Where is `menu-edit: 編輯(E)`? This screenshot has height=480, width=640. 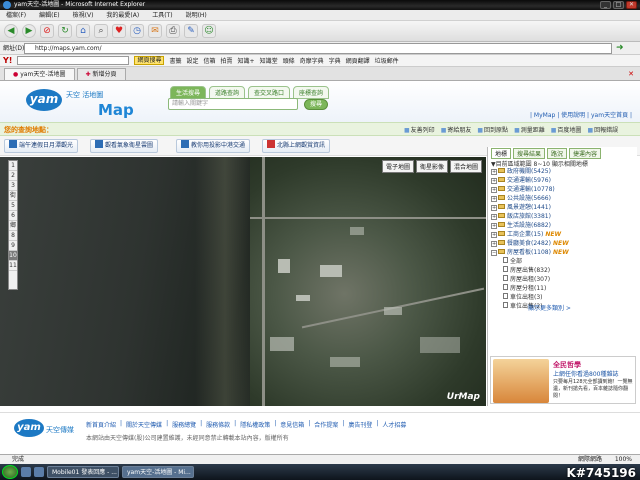
menu-edit: 編輯(E) is located at coordinates (49, 15).